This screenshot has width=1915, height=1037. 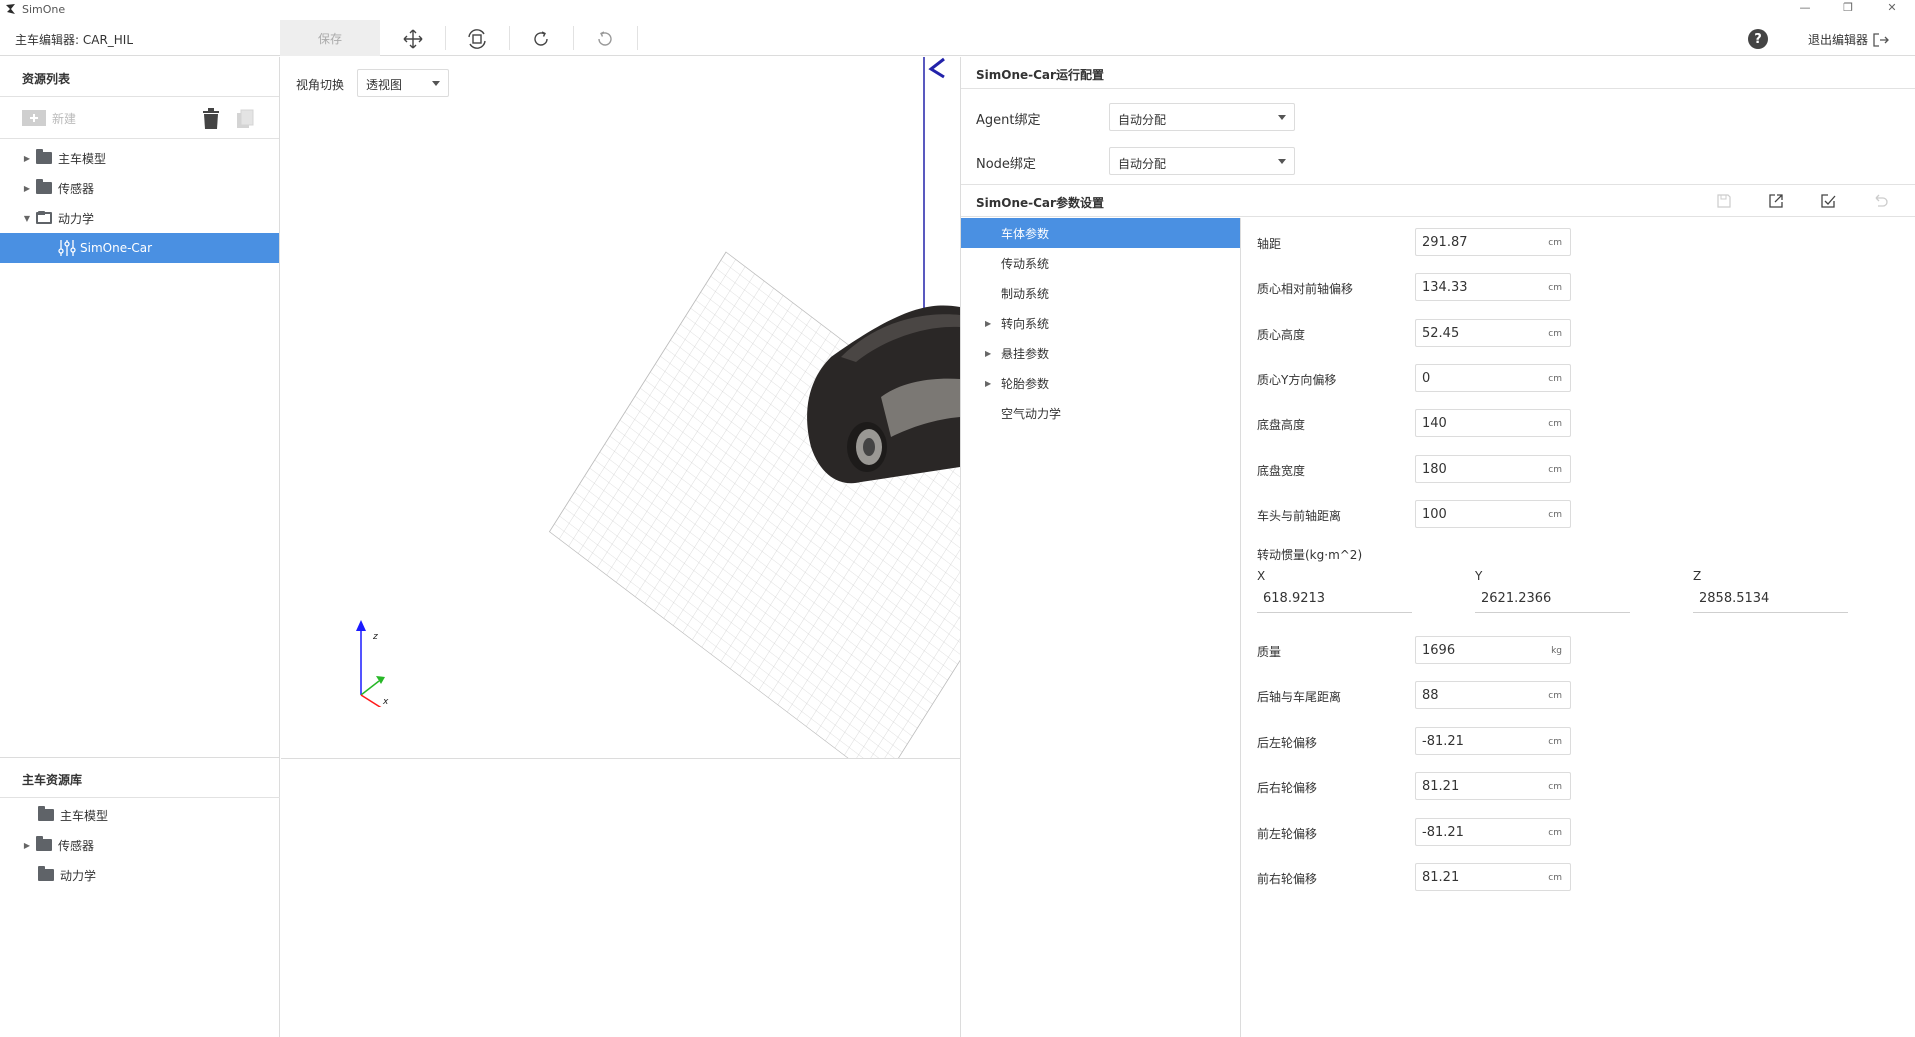 I want to click on view-switch-label: 视角切换, so click(x=320, y=85).